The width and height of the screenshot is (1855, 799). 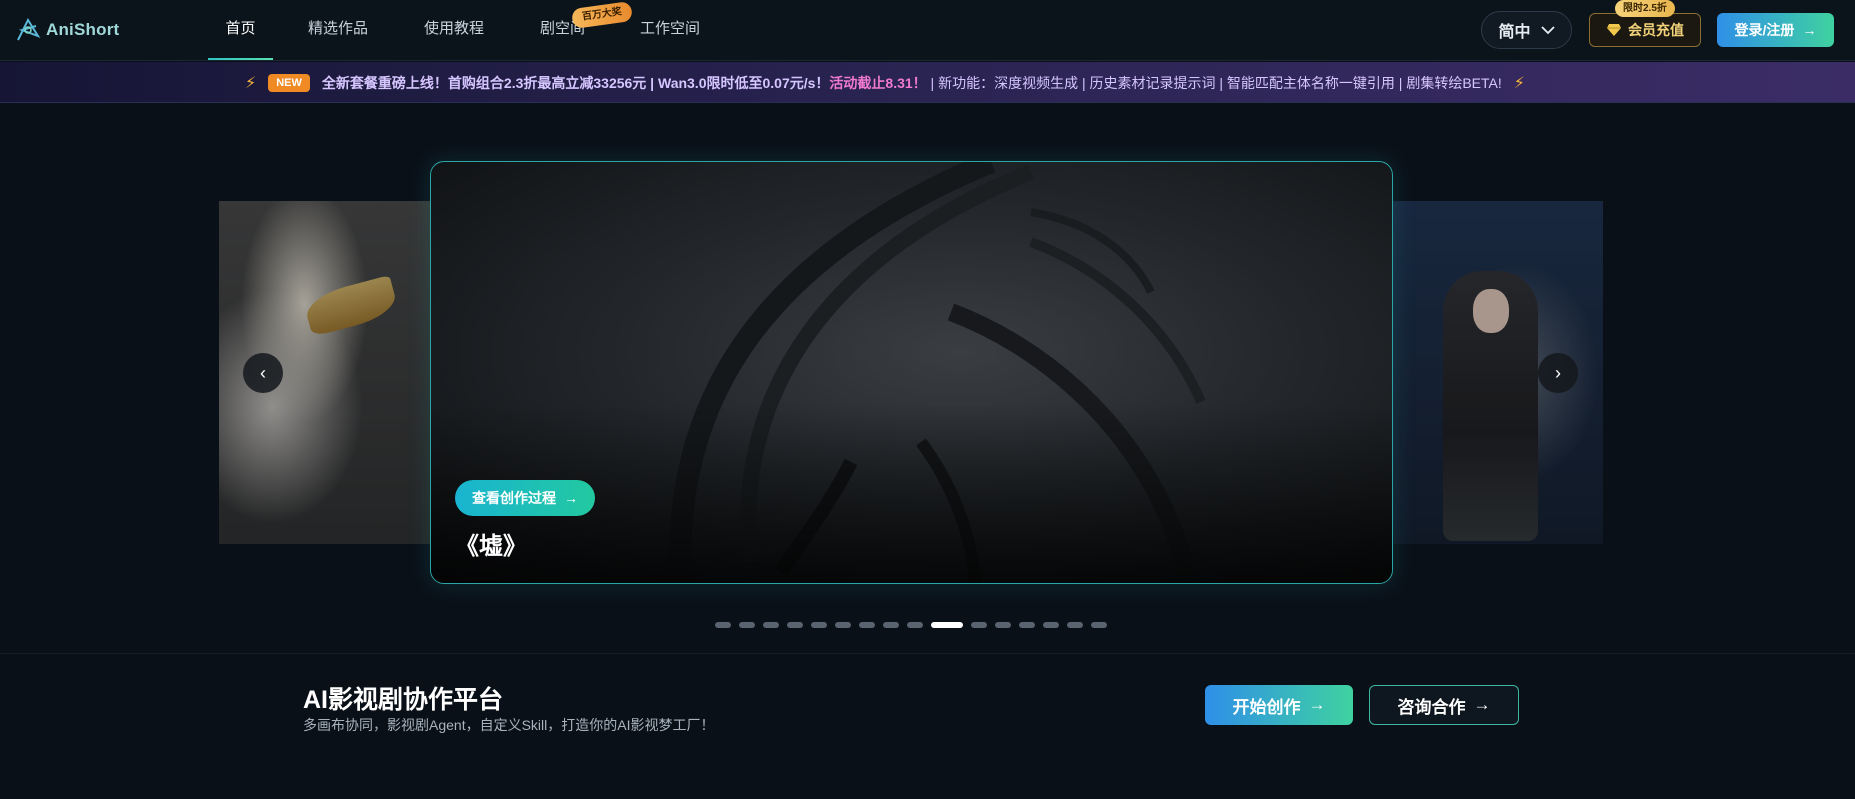 I want to click on slide-title: 《墟》, so click(x=491, y=546).